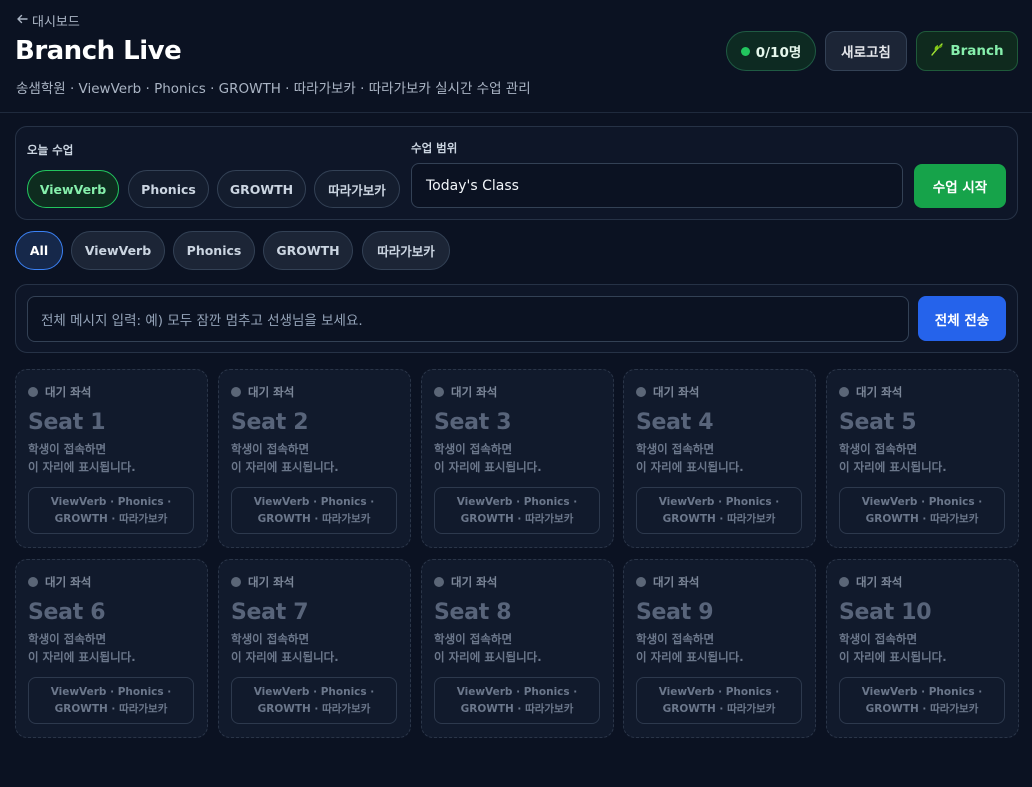  Describe the element at coordinates (308, 250) in the screenshot. I see `filter-growth: GROWTH` at that location.